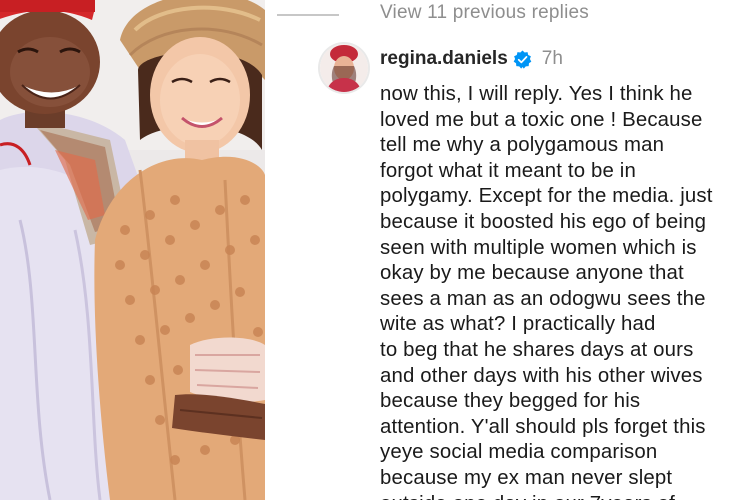 The image size is (740, 500). What do you see at coordinates (538, 247) in the screenshot?
I see `comment-line: seen with multiple women which is` at bounding box center [538, 247].